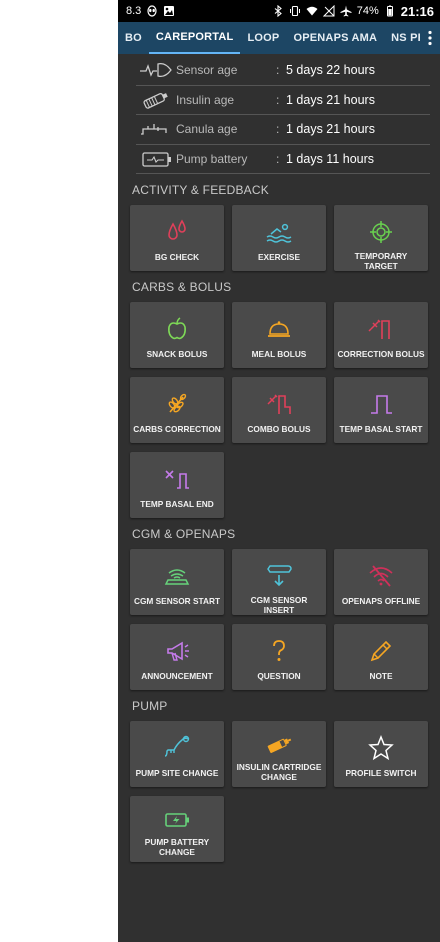 The height and width of the screenshot is (942, 440). I want to click on section-carbs-bolus: CARBS & BOLUS, so click(182, 287).